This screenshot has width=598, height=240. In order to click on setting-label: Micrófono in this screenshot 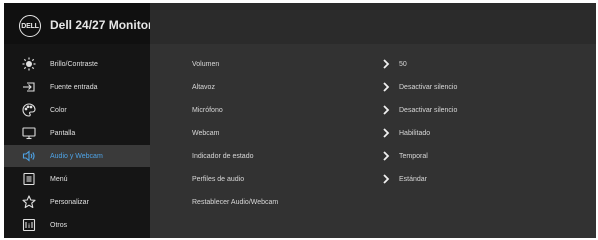, I will do `click(207, 110)`.